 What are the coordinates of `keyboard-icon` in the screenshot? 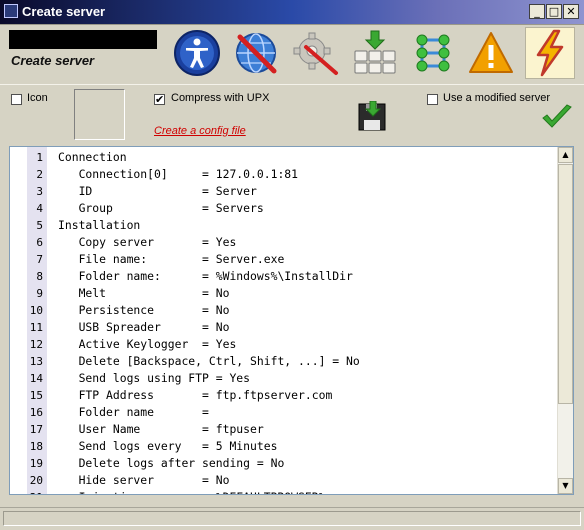 It's located at (375, 52).